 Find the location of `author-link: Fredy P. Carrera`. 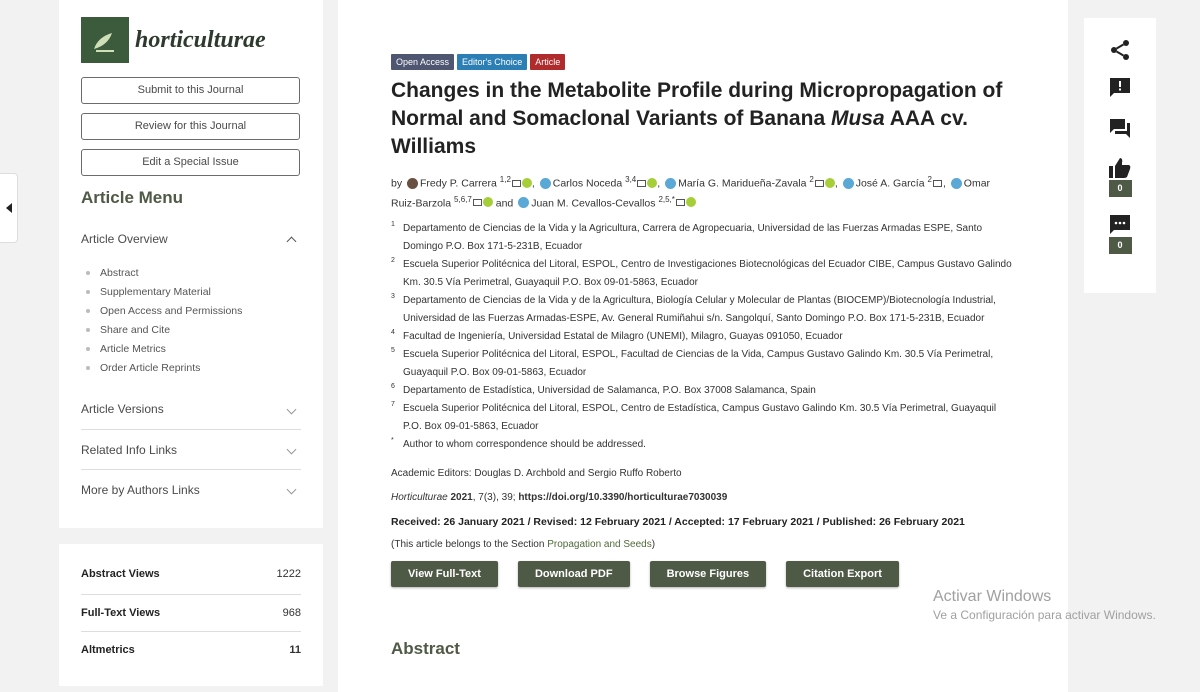

author-link: Fredy P. Carrera is located at coordinates (458, 184).